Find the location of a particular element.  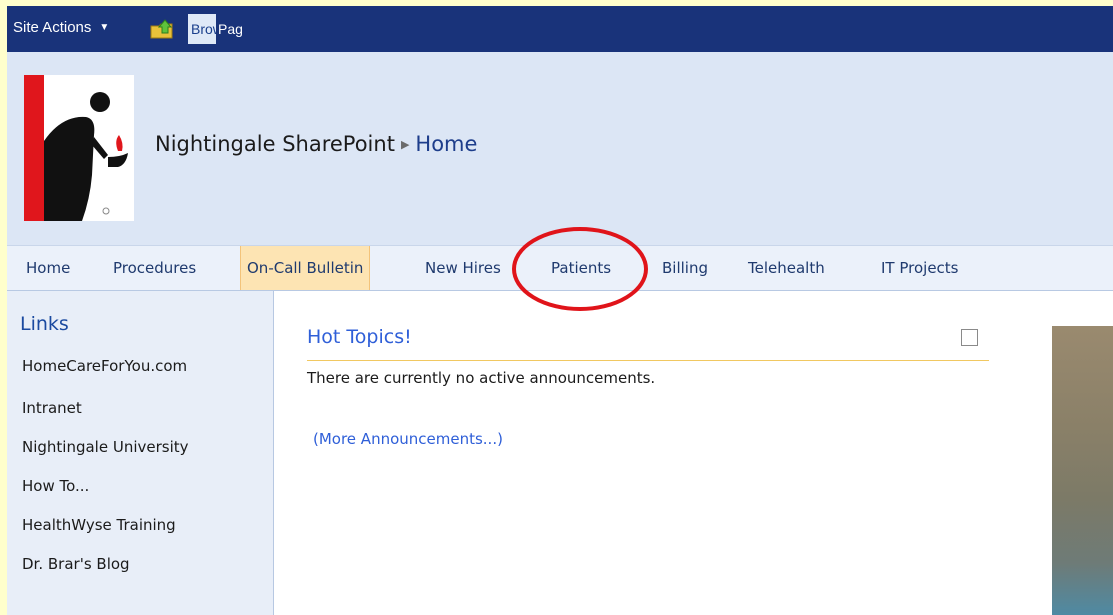

nightingale-logo is located at coordinates (79, 148).